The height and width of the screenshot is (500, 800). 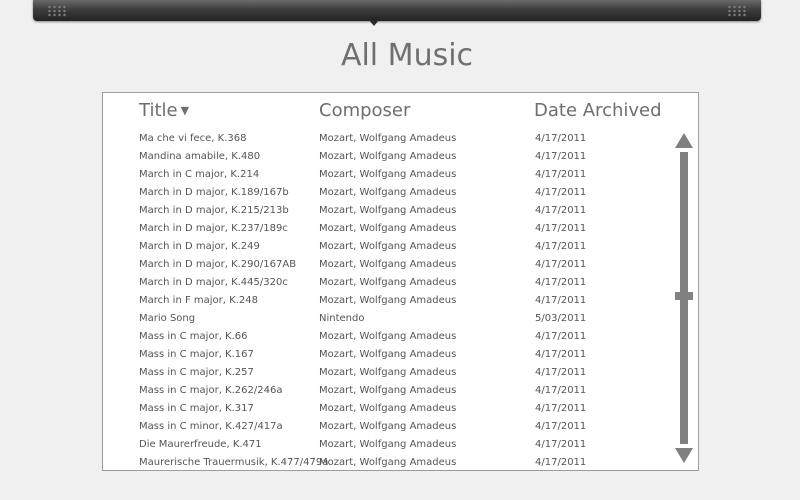 I want to click on column-header-composer: Composer, so click(x=364, y=110).